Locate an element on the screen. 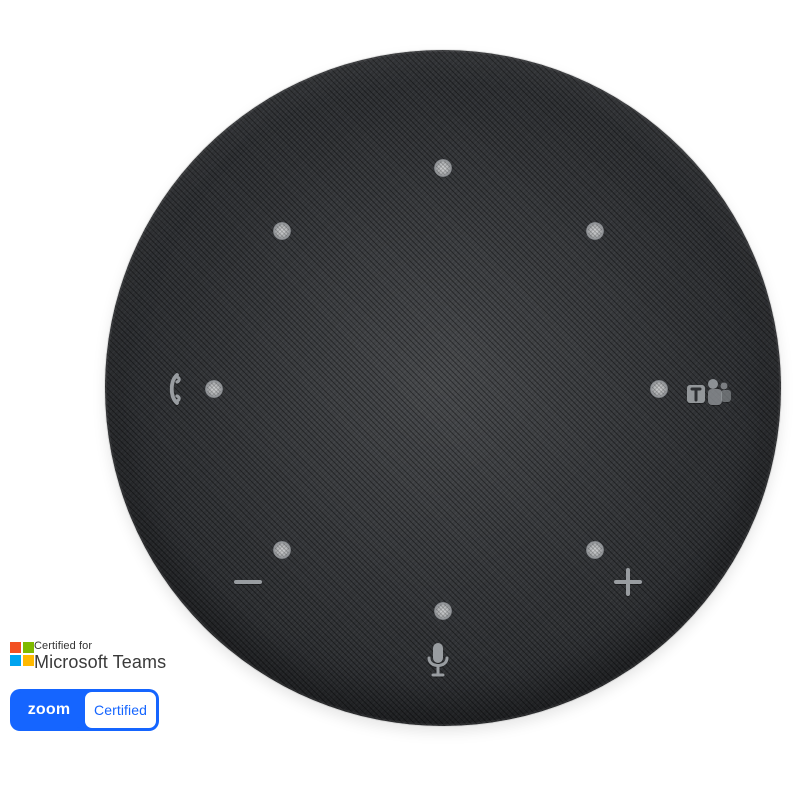 This screenshot has width=800, height=785. volume-up-button is located at coordinates (628, 582).